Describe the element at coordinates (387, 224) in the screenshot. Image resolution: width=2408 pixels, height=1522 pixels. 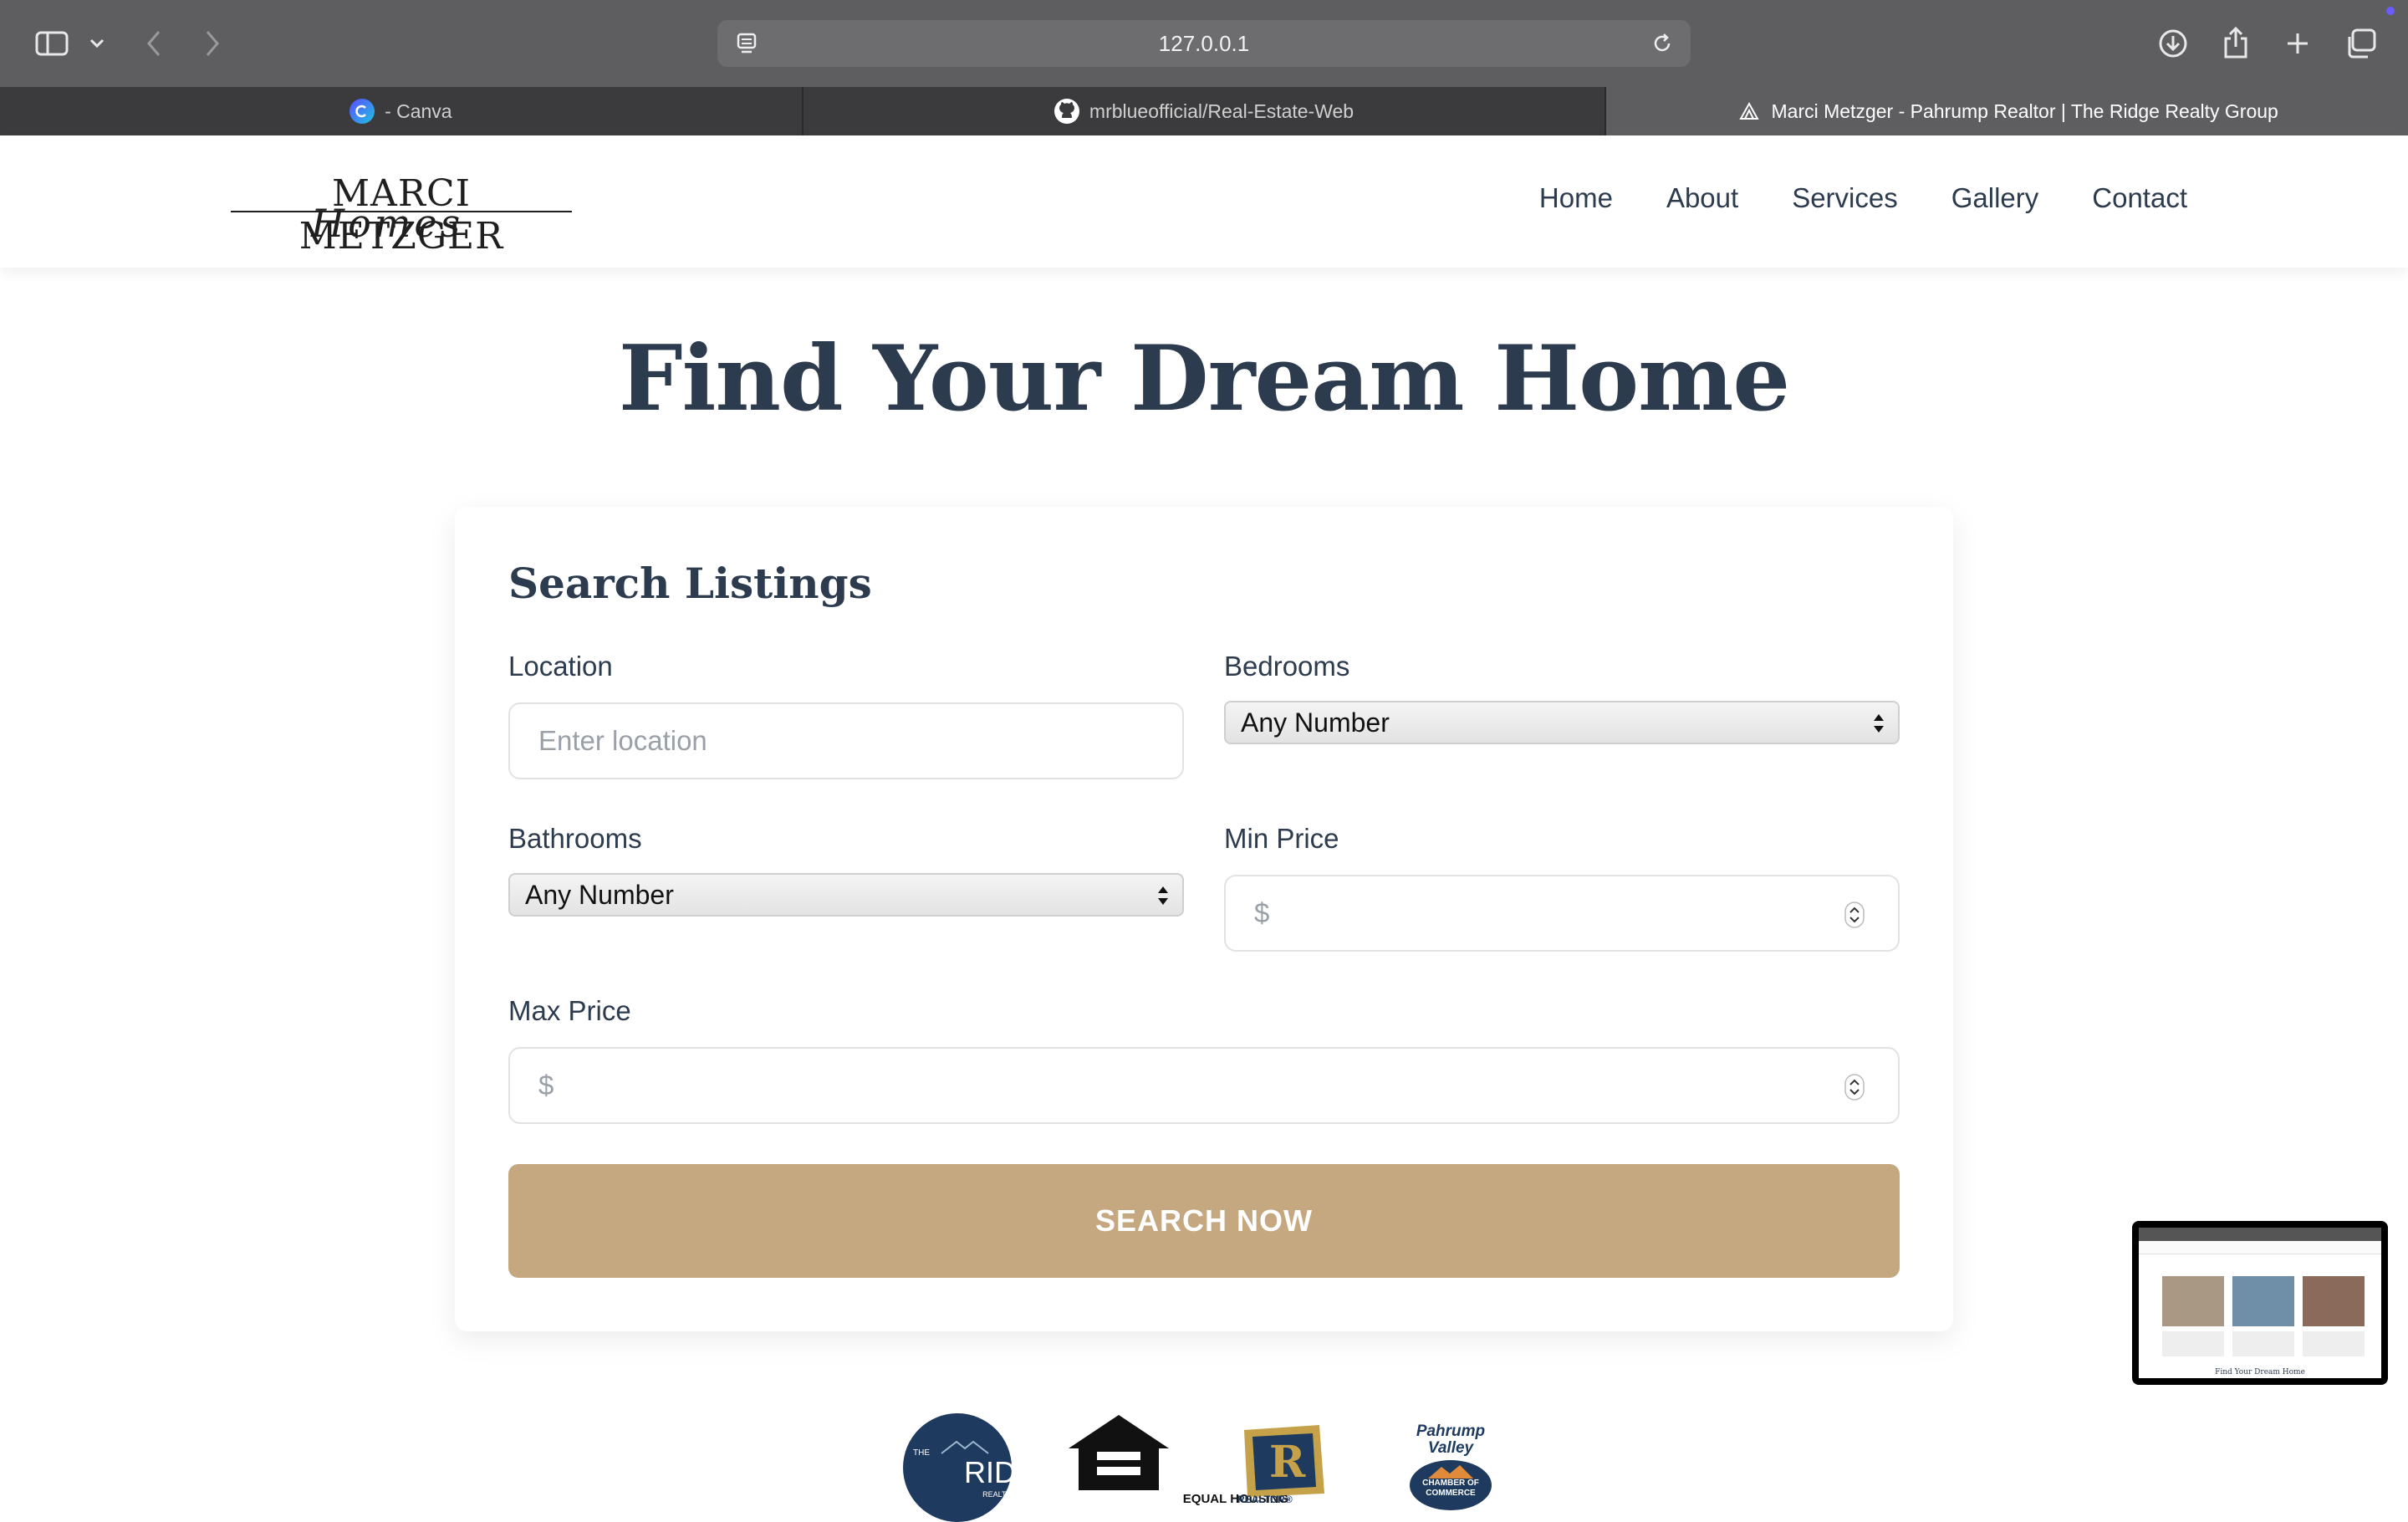
I see `logo-script: Homes` at that location.